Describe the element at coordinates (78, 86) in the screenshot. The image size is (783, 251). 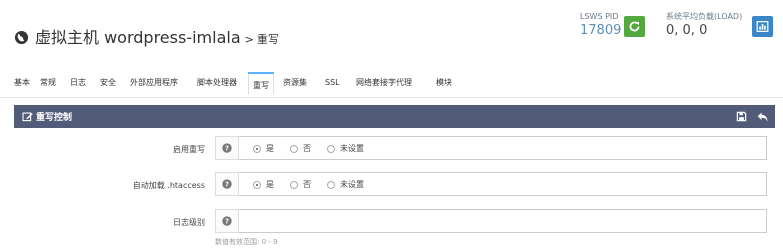
I see `tab-log: 日志` at that location.